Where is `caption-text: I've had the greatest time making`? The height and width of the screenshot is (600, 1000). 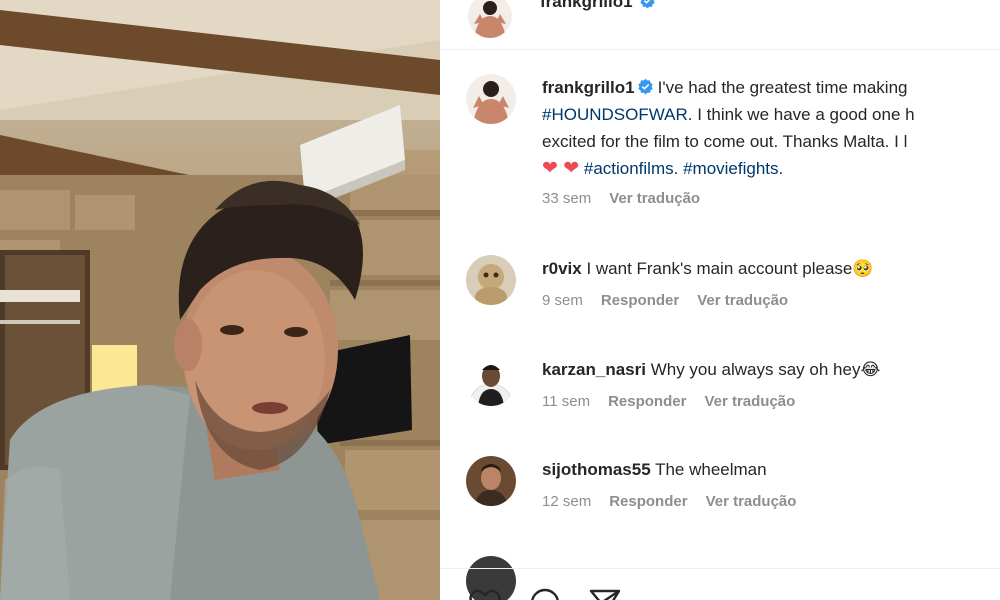 caption-text: I've had the greatest time making is located at coordinates (782, 87).